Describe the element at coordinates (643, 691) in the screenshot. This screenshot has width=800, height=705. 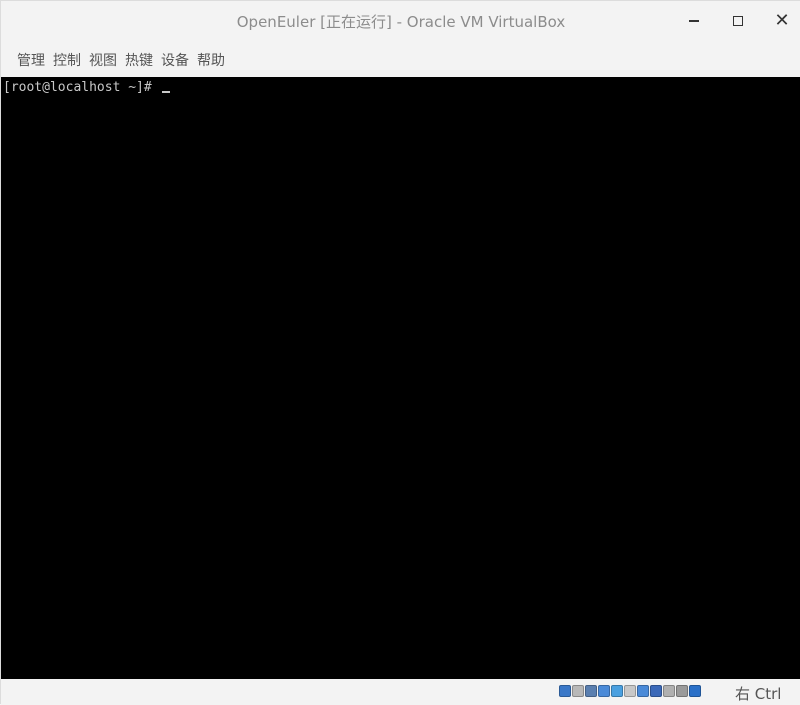
I see `display-icon` at that location.